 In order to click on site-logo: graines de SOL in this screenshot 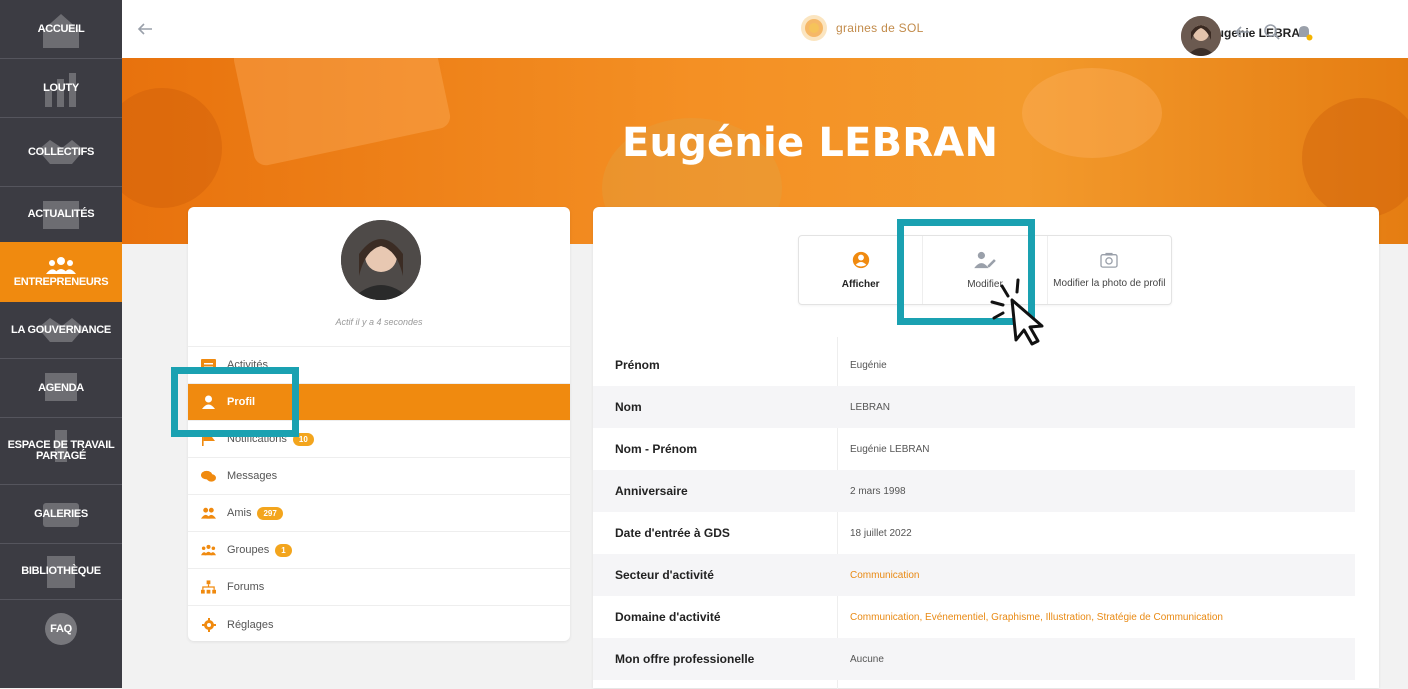, I will do `click(862, 28)`.